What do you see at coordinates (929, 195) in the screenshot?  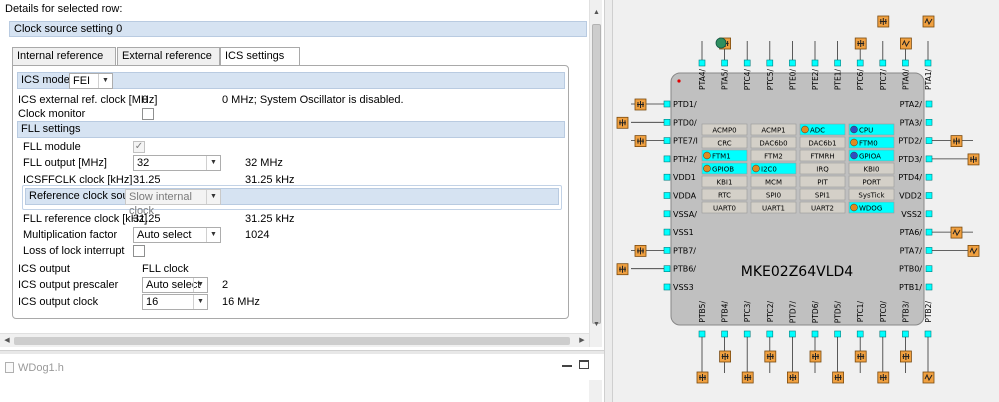 I see `pin-vdd2` at bounding box center [929, 195].